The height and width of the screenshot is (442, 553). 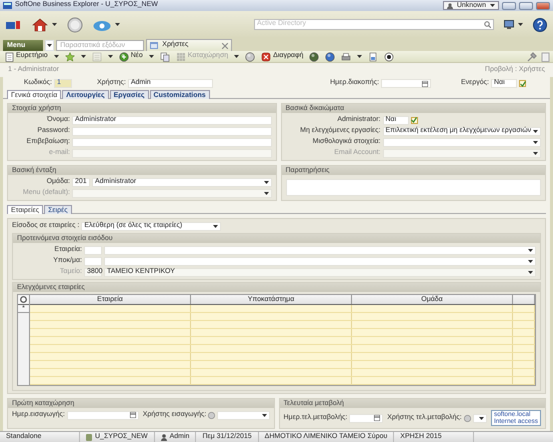 What do you see at coordinates (526, 6) in the screenshot?
I see `maximize-button` at bounding box center [526, 6].